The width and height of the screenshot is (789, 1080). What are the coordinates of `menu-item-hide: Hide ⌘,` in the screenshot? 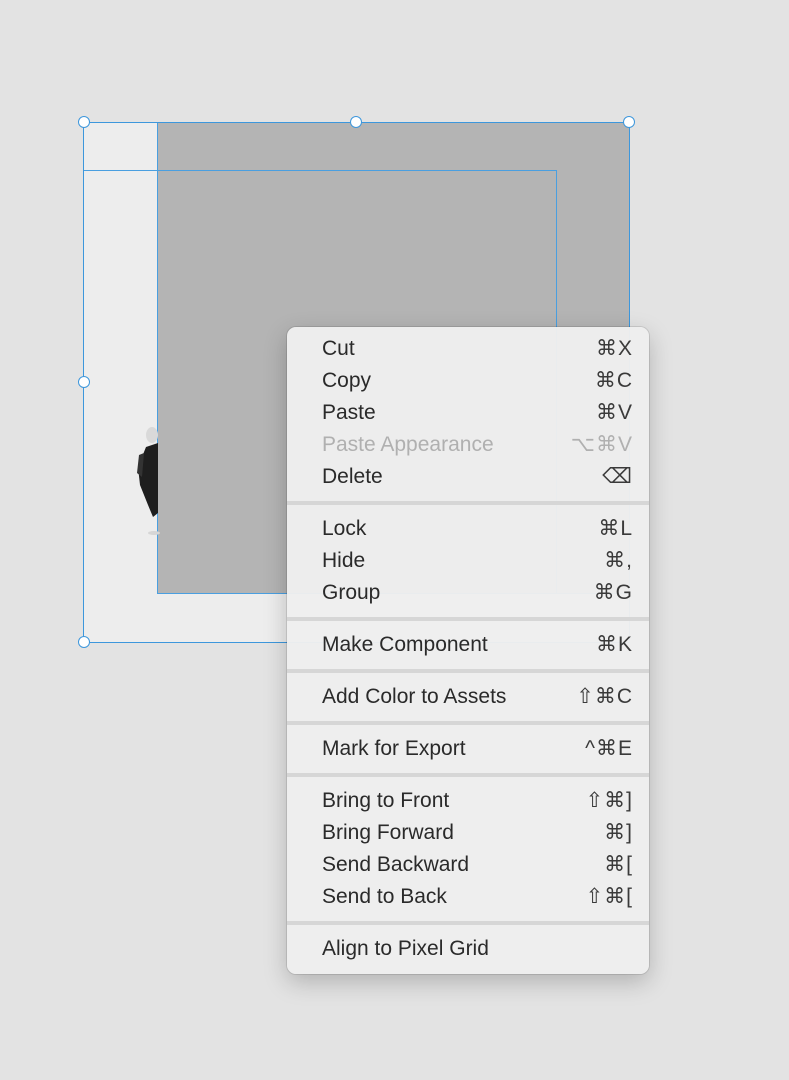 It's located at (468, 561).